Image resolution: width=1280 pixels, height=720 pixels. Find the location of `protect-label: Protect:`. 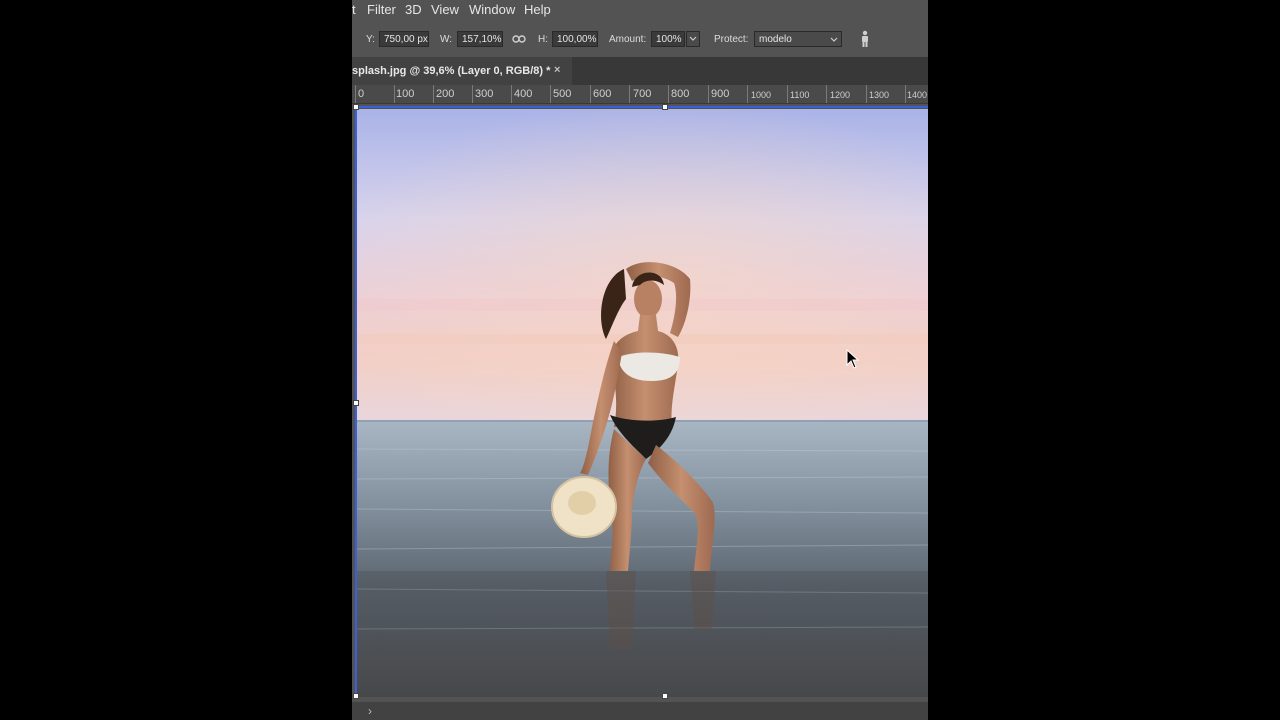

protect-label: Protect: is located at coordinates (731, 39).